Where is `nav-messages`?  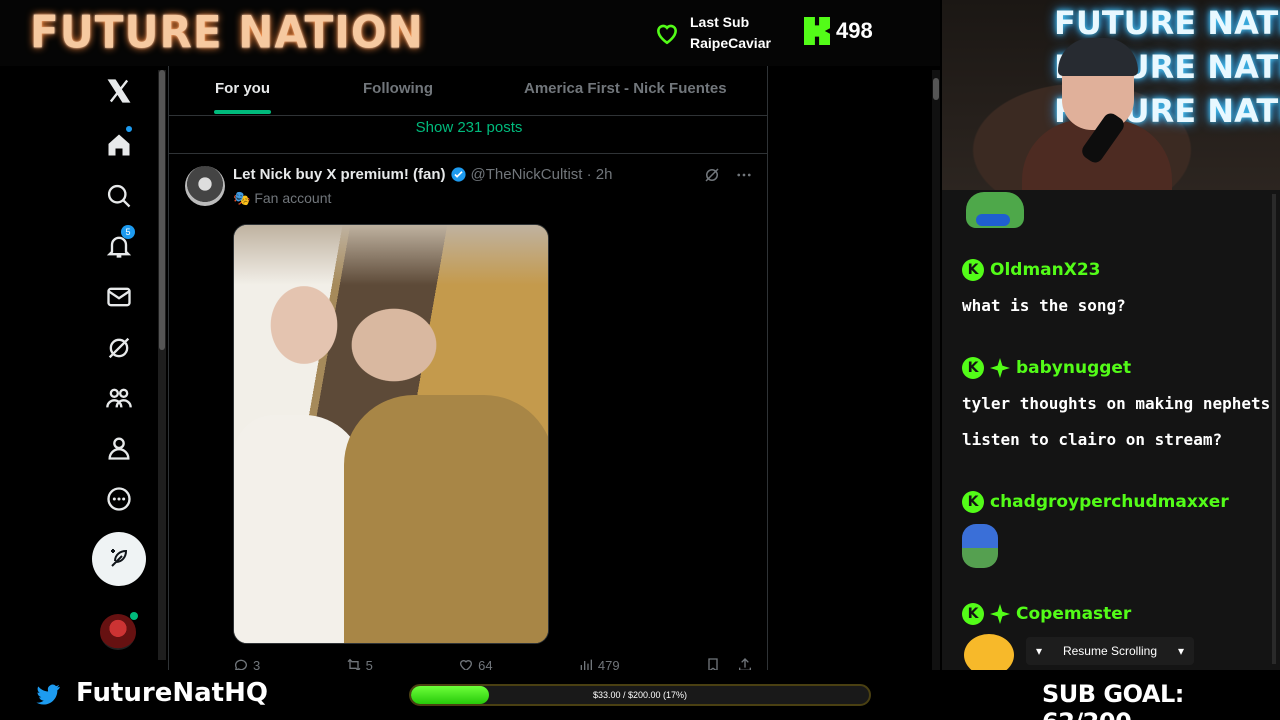 nav-messages is located at coordinates (119, 297).